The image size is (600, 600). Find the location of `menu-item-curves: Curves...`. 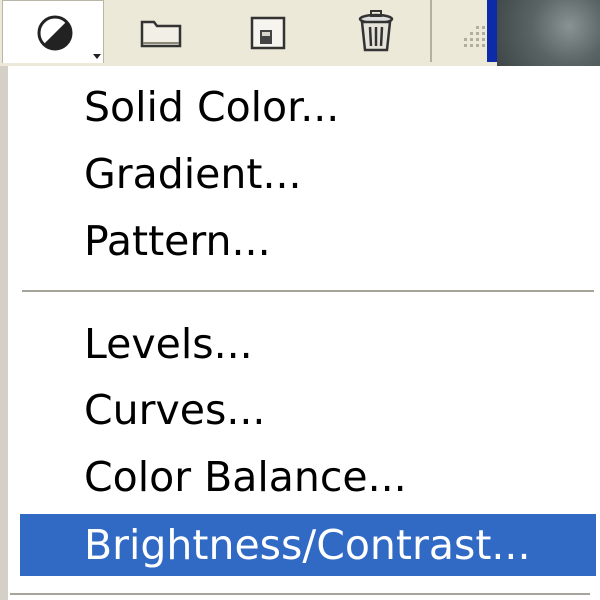

menu-item-curves: Curves... is located at coordinates (308, 410).